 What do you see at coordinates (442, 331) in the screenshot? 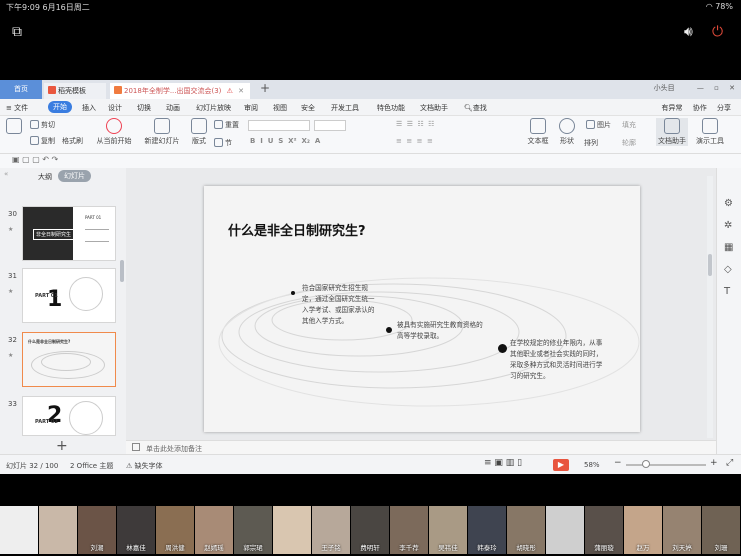
I see `point-text-2: 被具有实施研究生教育资格的高等学校录取。` at bounding box center [442, 331].